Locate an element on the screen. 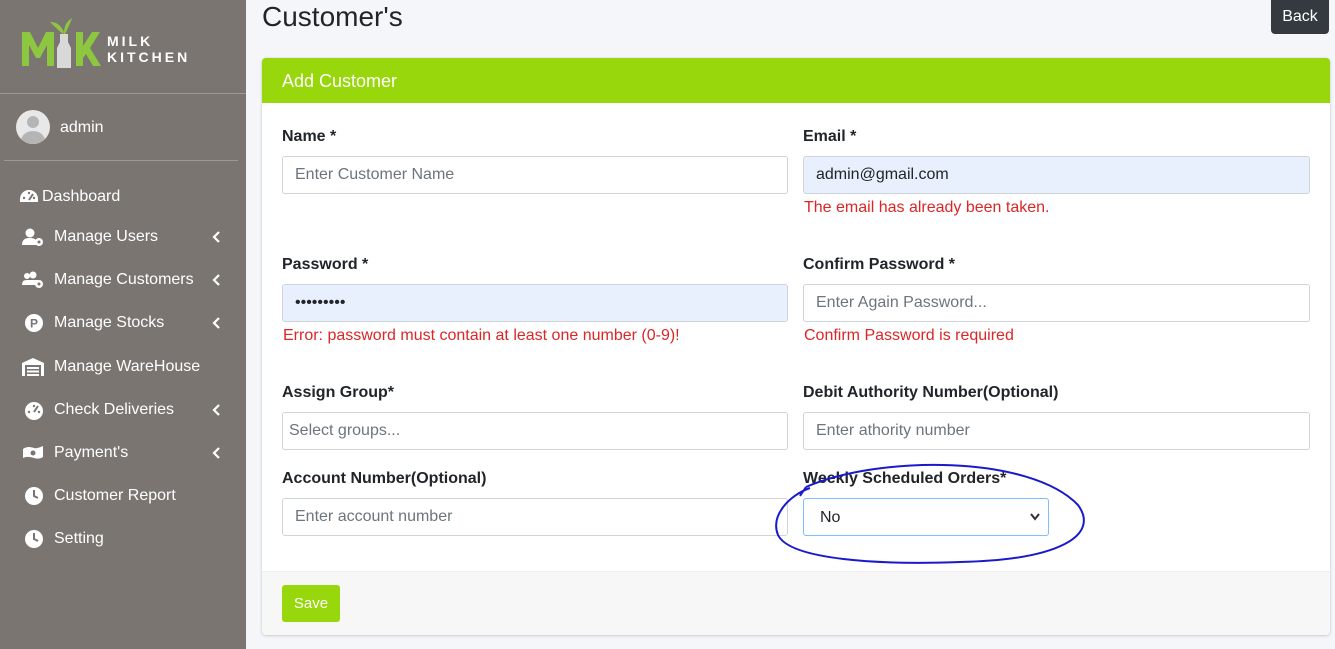  confirm-password-label: Confirm Password * is located at coordinates (879, 264).